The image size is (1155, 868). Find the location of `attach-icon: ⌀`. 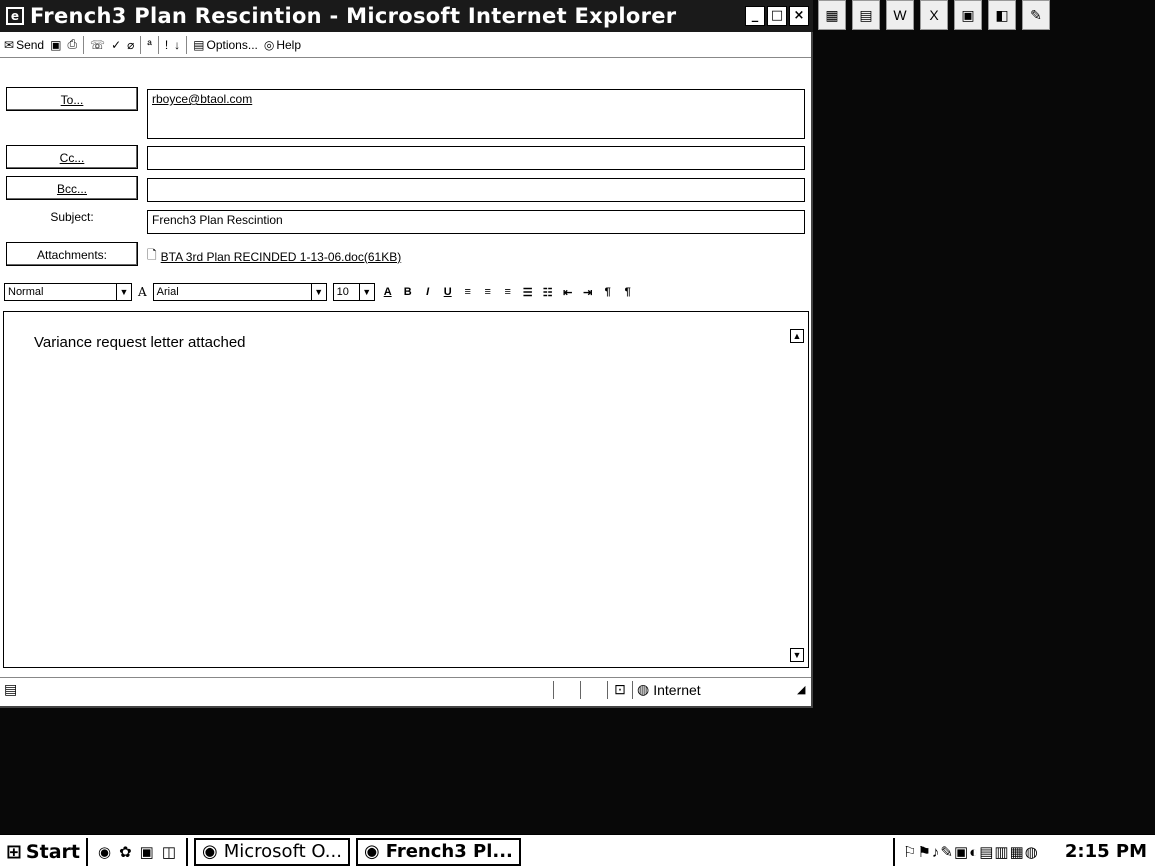

attach-icon: ⌀ is located at coordinates (130, 45).